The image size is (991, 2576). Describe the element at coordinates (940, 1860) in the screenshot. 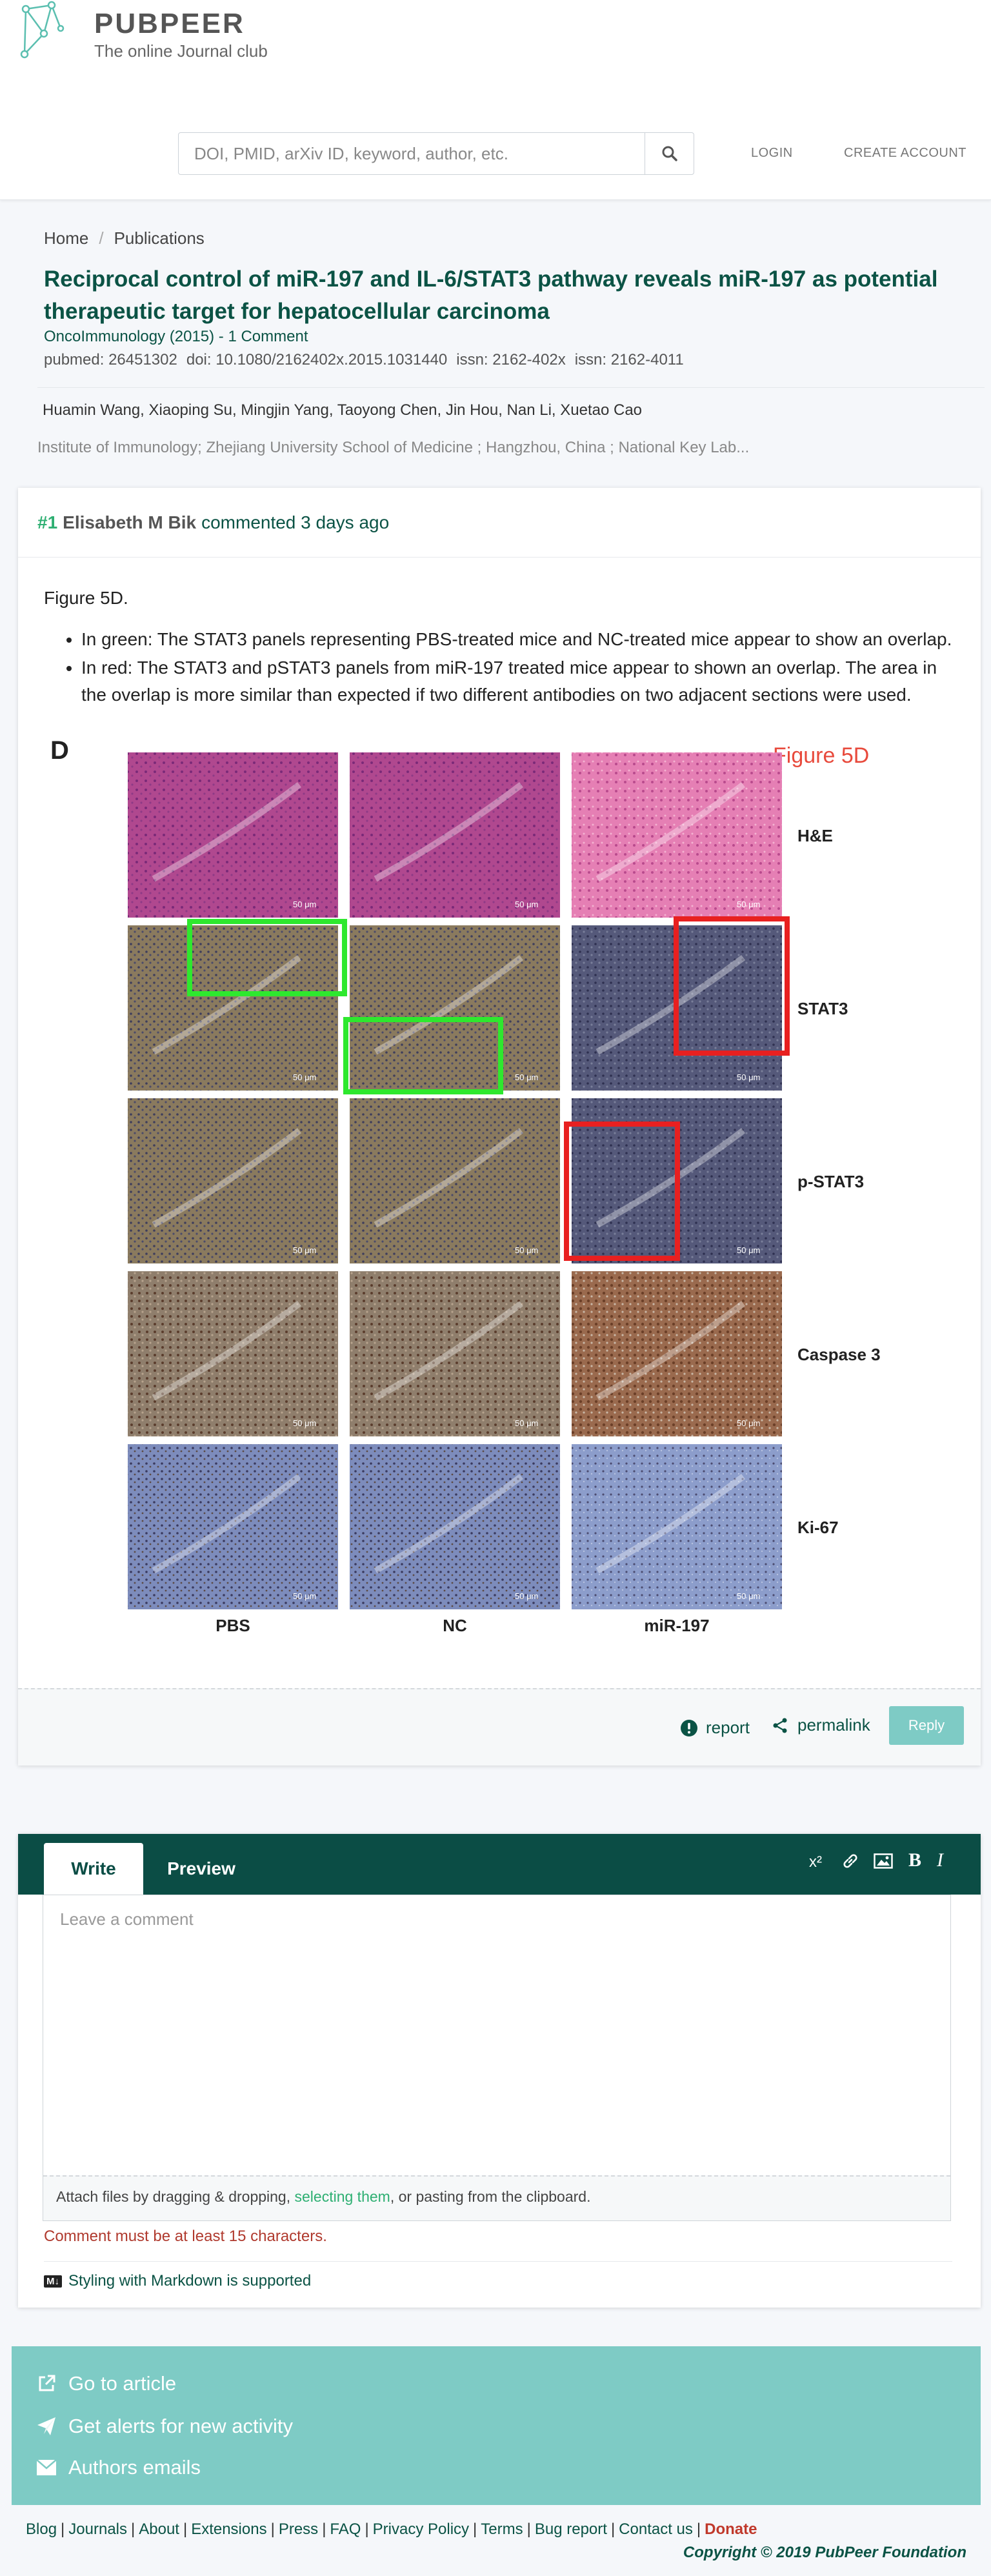

I see `italic-icon: I` at that location.